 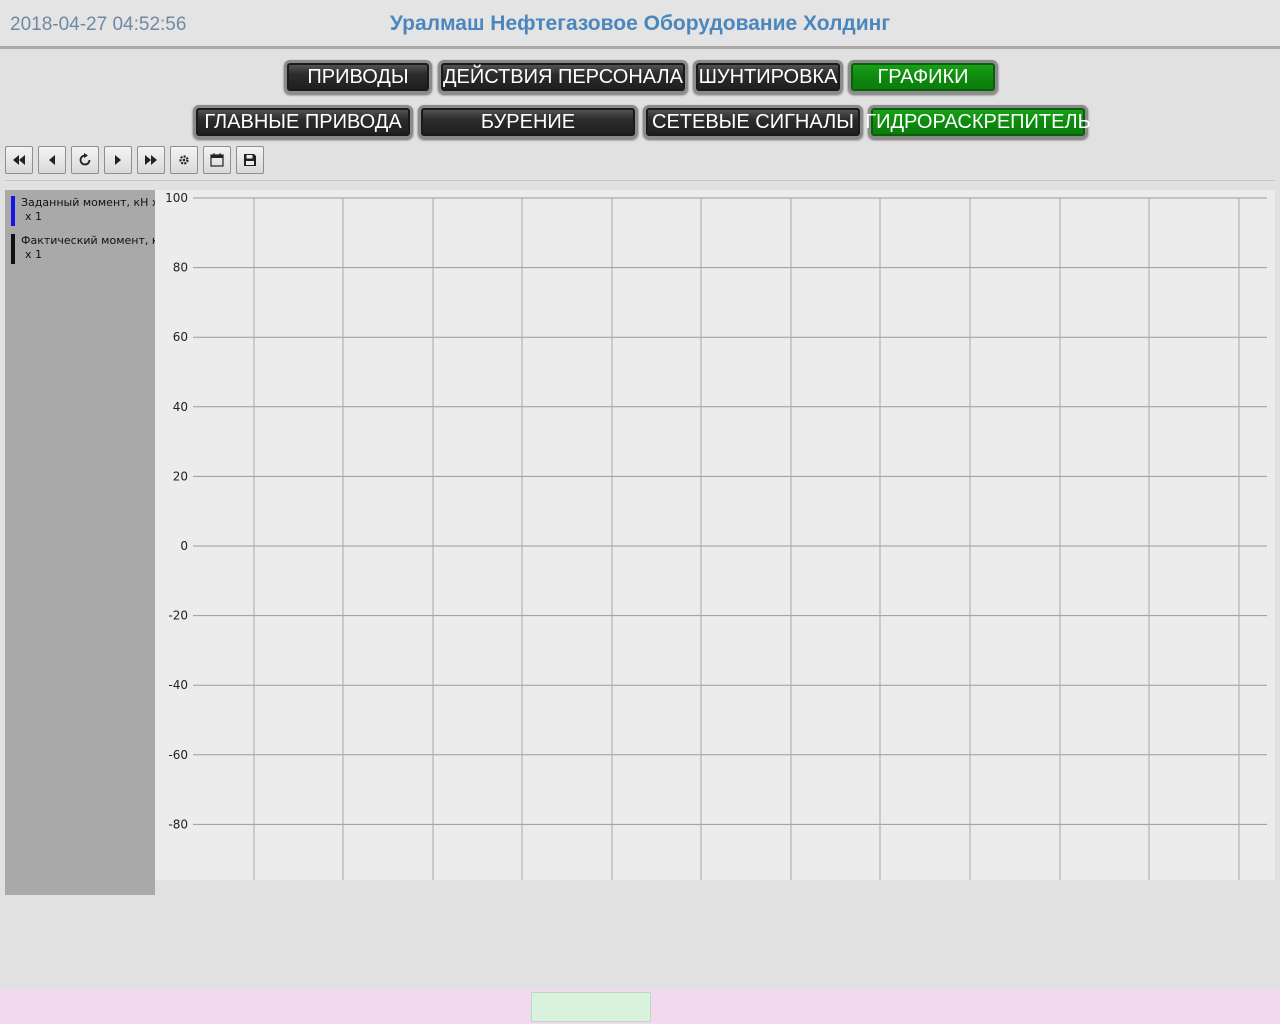 What do you see at coordinates (178, 616) in the screenshot?
I see `y-tick-label: -20` at bounding box center [178, 616].